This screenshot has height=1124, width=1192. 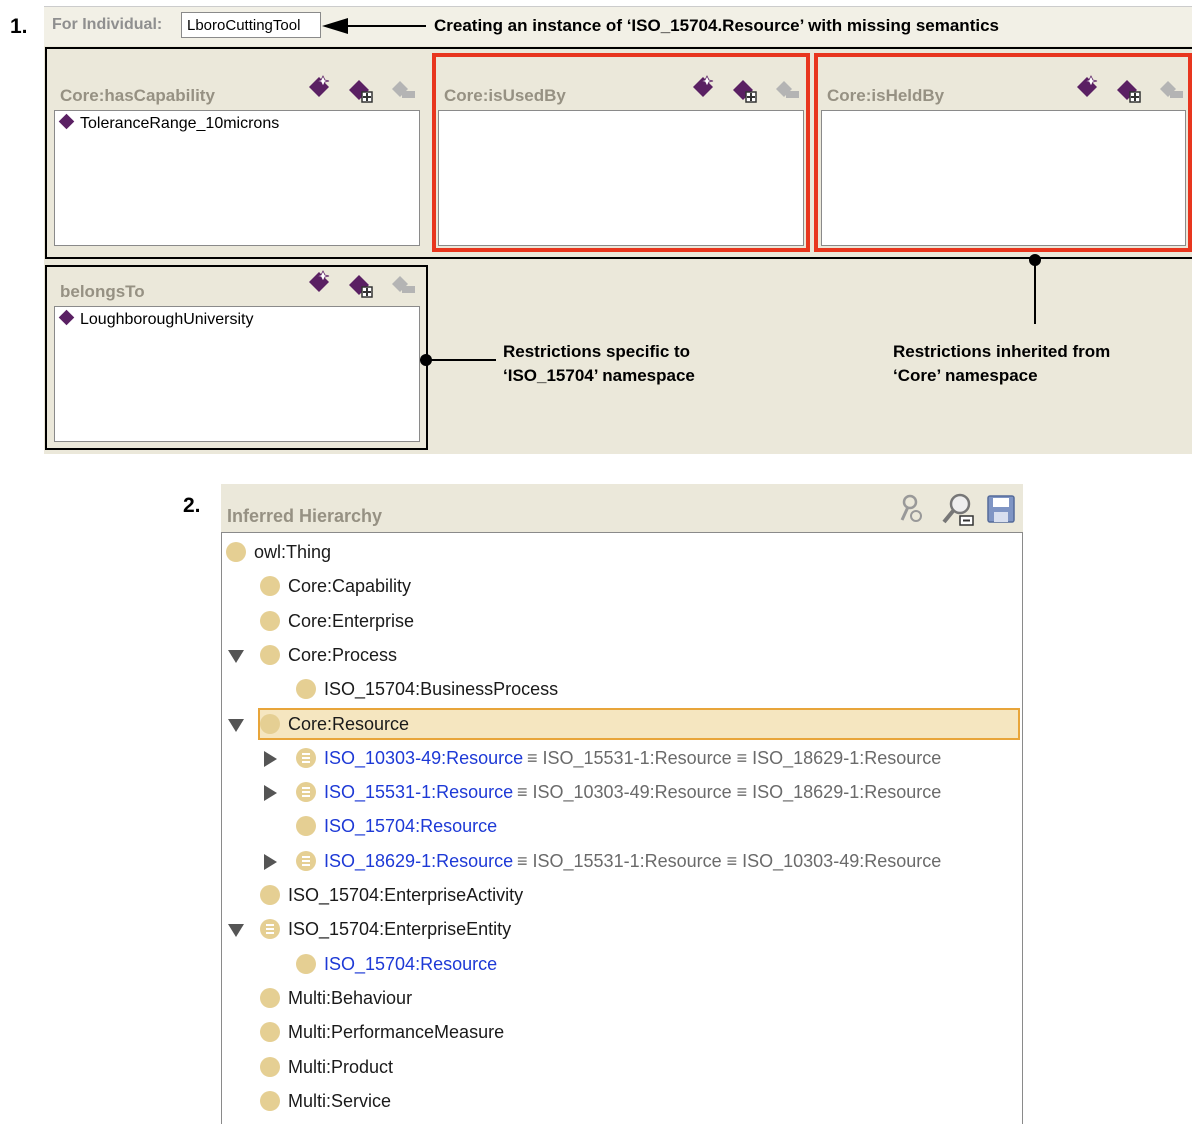 I want to click on annotation-specific-line2: ‘ISO_15704’ namespace, so click(x=599, y=375).